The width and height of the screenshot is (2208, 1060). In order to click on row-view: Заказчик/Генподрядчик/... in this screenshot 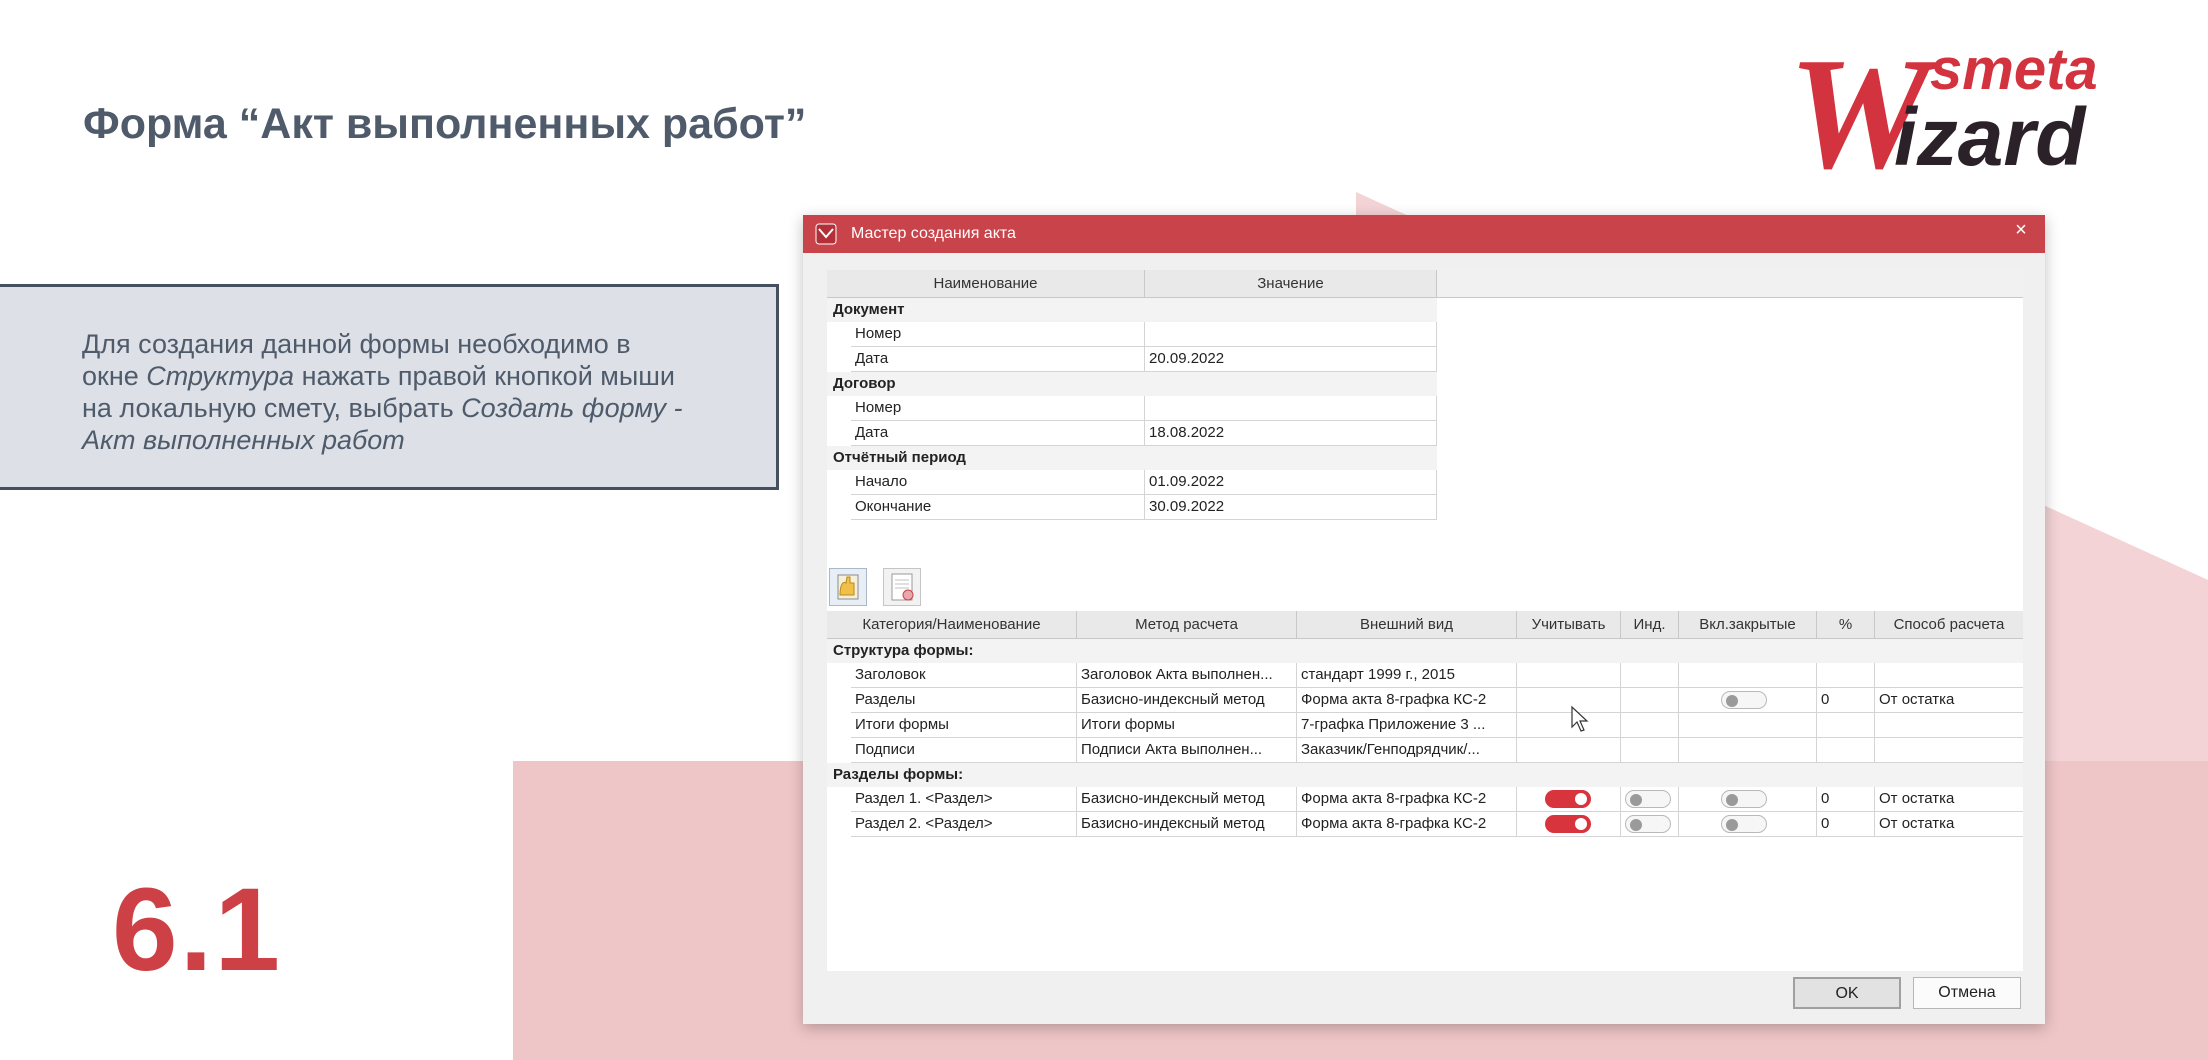, I will do `click(1407, 750)`.